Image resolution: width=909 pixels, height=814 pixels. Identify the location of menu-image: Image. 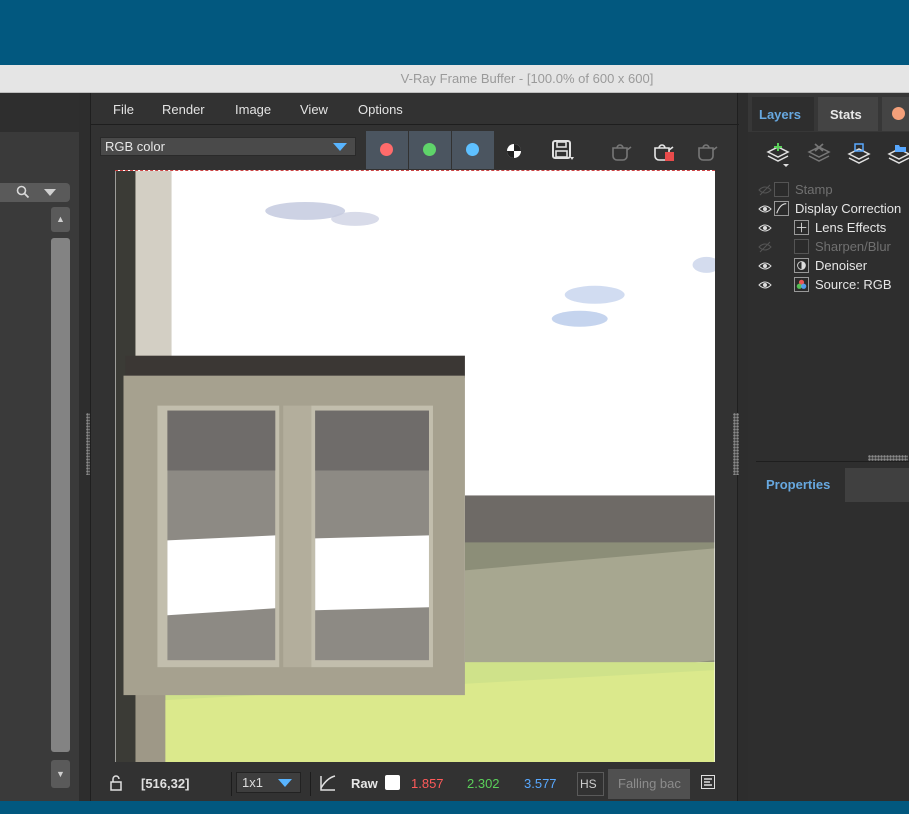
(253, 109).